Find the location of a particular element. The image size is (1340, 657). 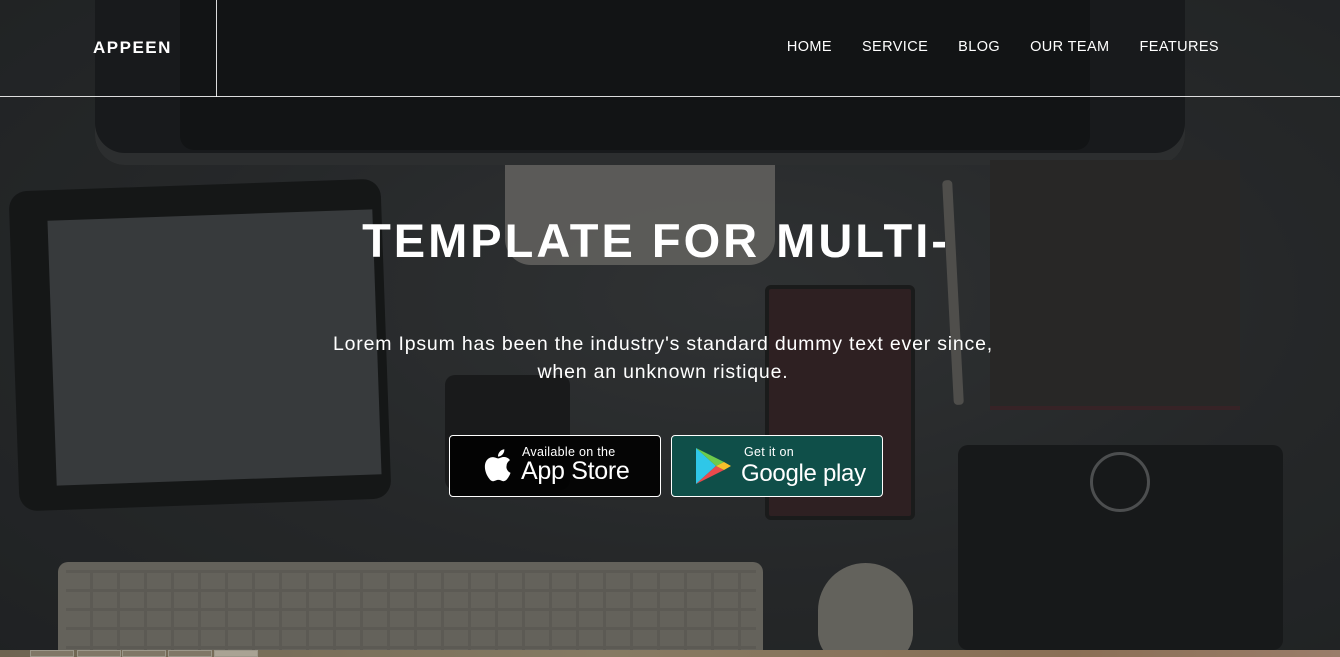

hero-subtitle-line-2: when an unknown ristique. is located at coordinates (663, 372).